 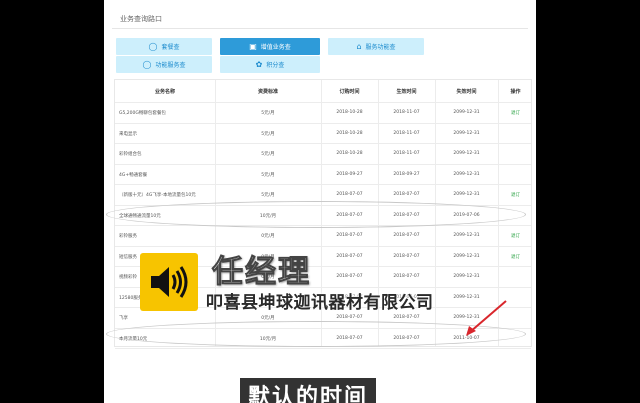 What do you see at coordinates (406, 92) in the screenshot?
I see `column-header: 生效时间` at bounding box center [406, 92].